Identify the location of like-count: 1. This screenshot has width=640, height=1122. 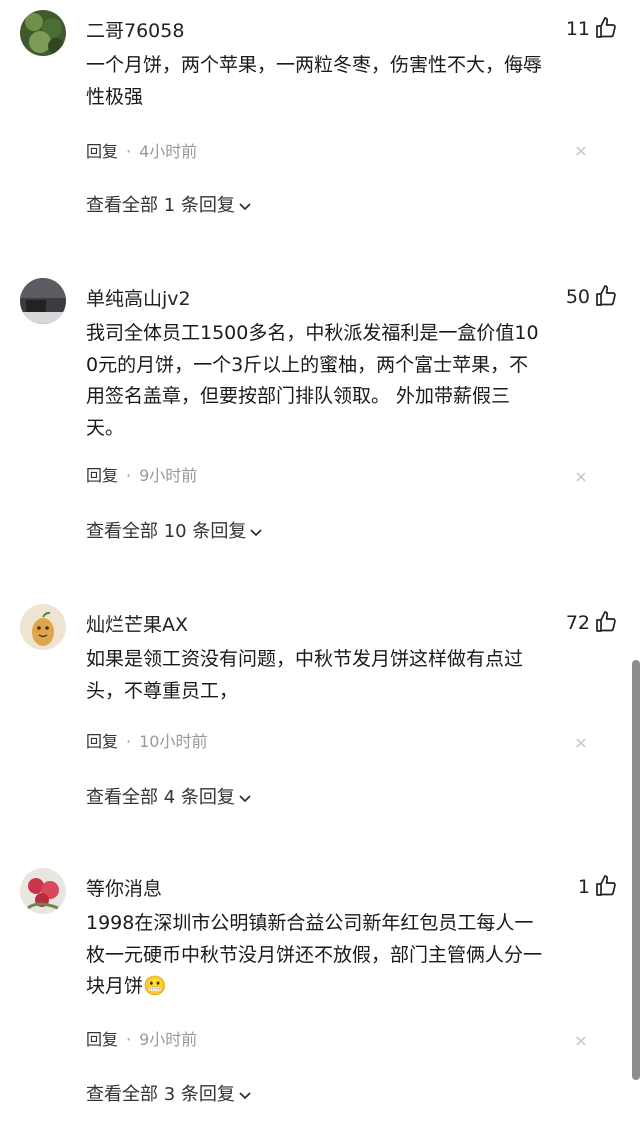
(583, 887).